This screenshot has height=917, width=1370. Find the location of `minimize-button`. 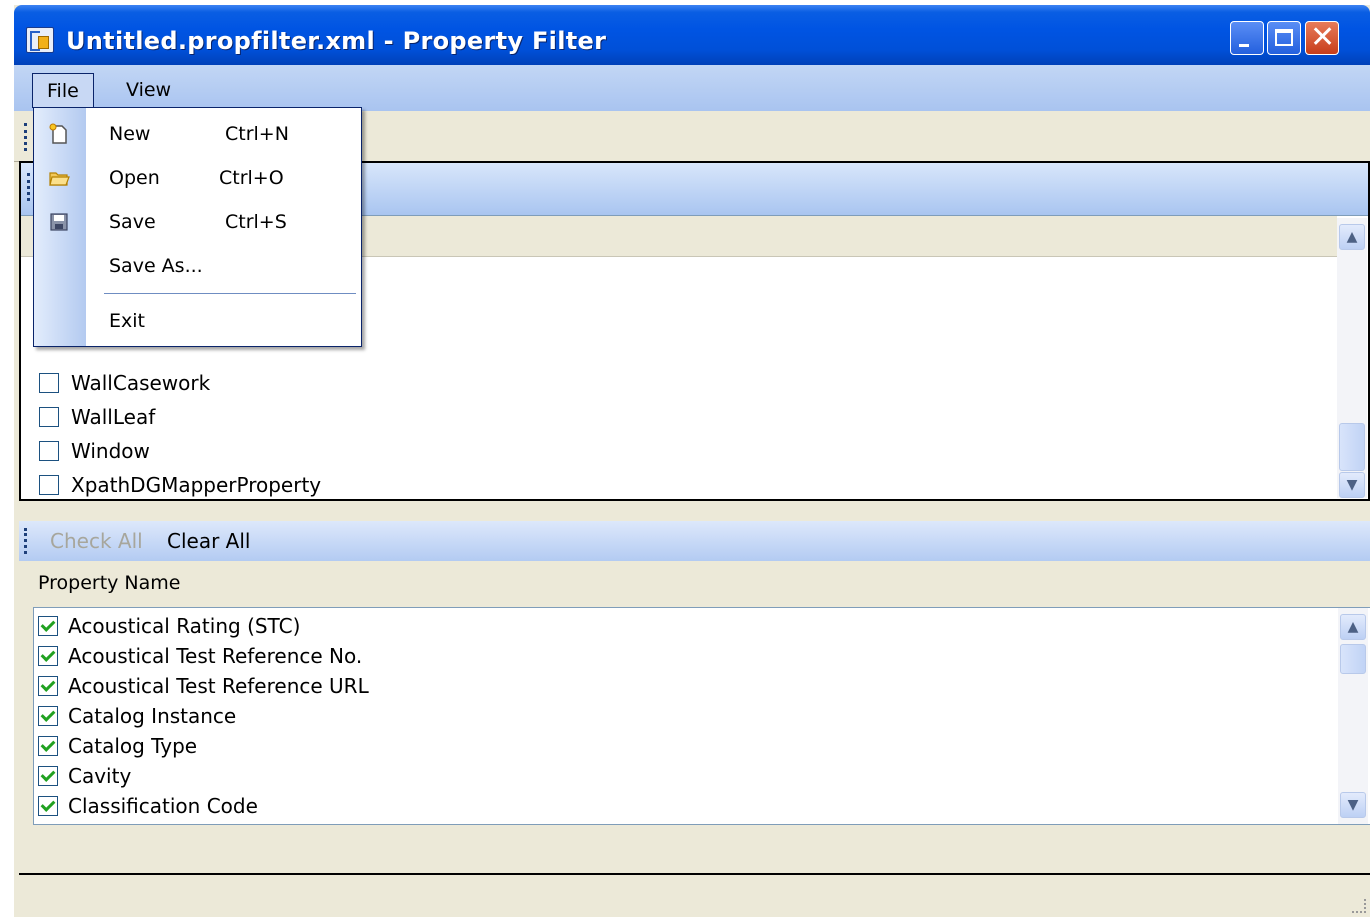

minimize-button is located at coordinates (1247, 38).